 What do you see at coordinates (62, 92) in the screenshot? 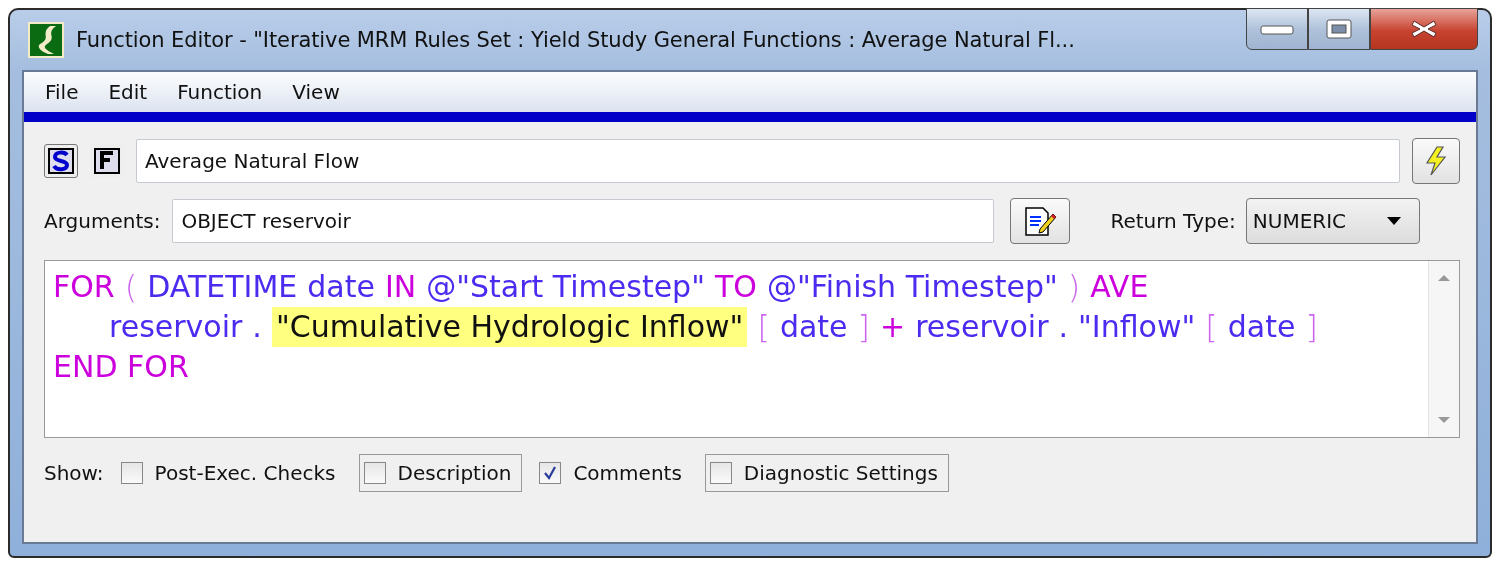
I see `menu-item: File` at bounding box center [62, 92].